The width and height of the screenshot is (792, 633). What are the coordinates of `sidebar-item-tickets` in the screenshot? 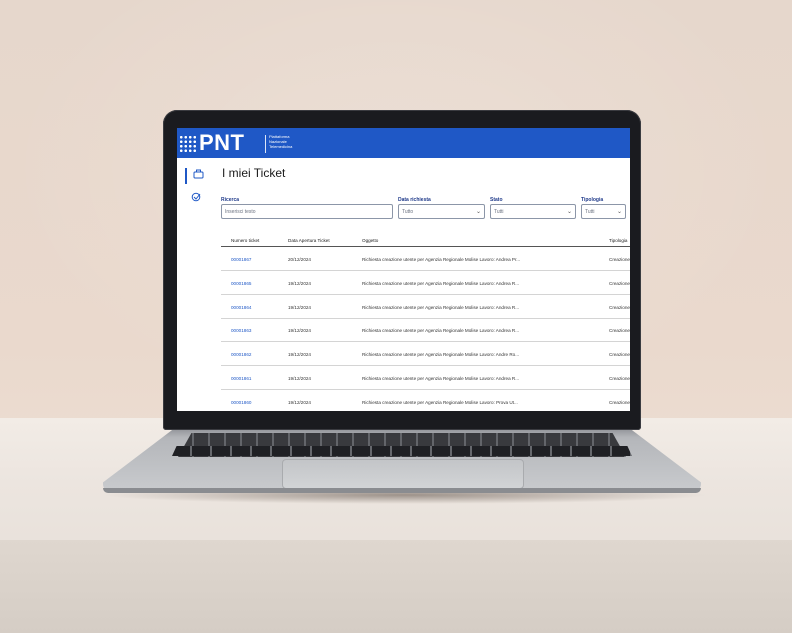 It's located at (198, 176).